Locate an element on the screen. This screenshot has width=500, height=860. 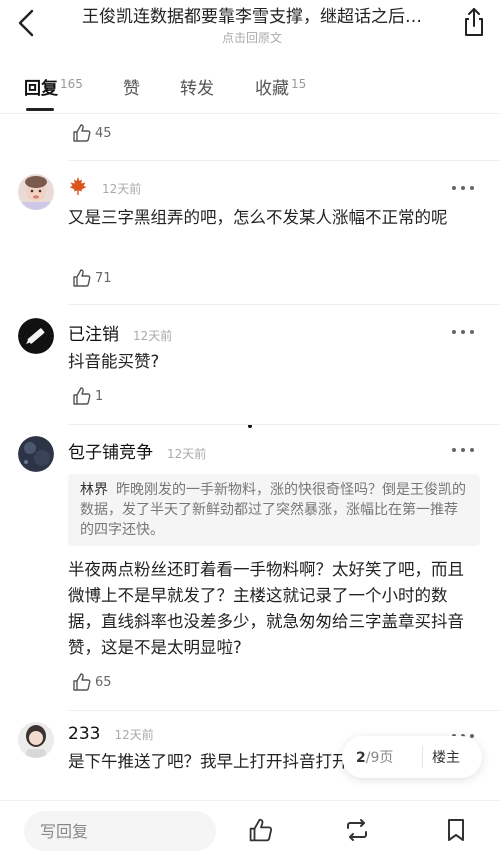
author-name: 233 is located at coordinates (84, 734).